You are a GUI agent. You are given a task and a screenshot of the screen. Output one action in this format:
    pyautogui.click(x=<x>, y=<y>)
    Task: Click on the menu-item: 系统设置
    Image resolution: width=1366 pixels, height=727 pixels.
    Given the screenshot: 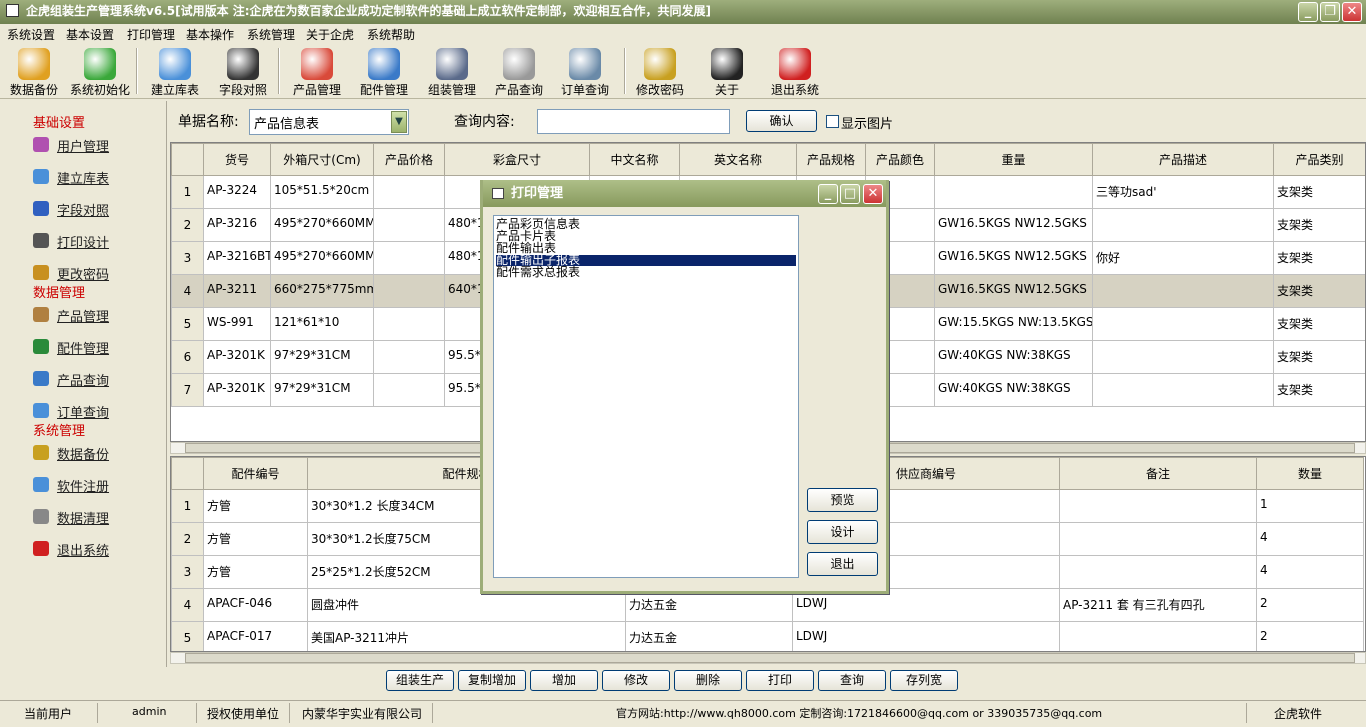 What is the action you would take?
    pyautogui.click(x=31, y=34)
    